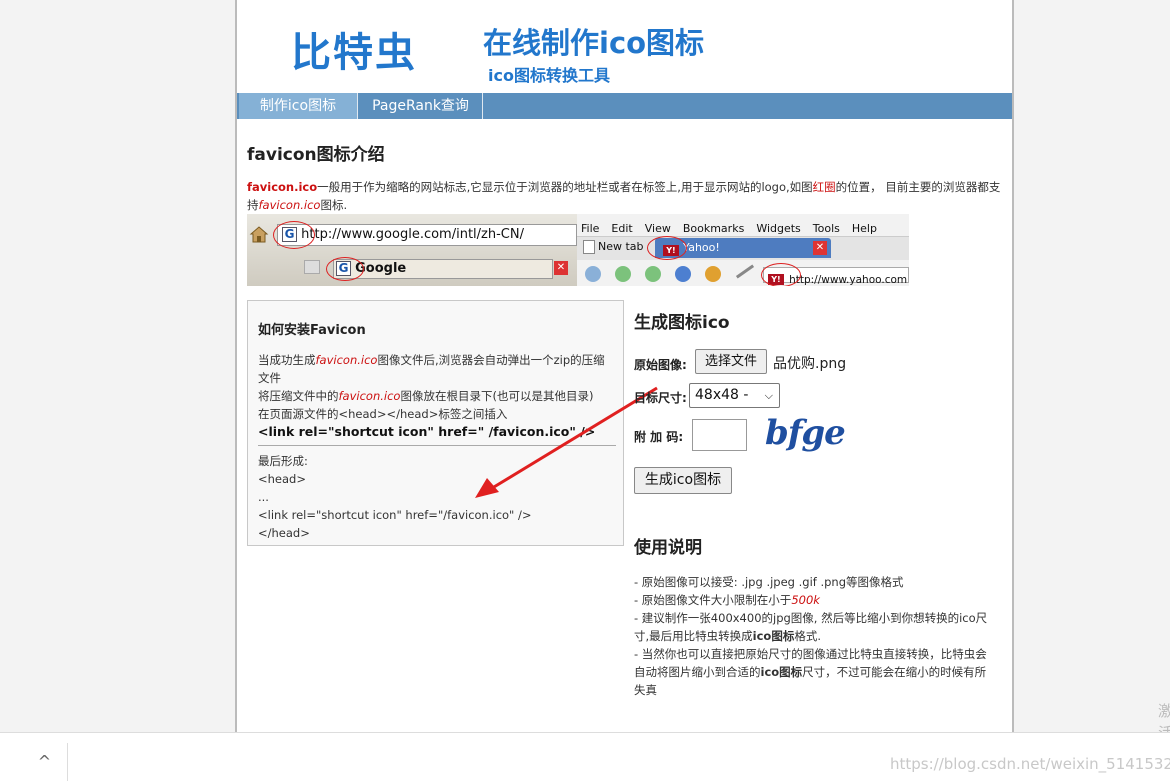 This screenshot has width=1170, height=783. I want to click on google-tab: G Google, so click(443, 269).